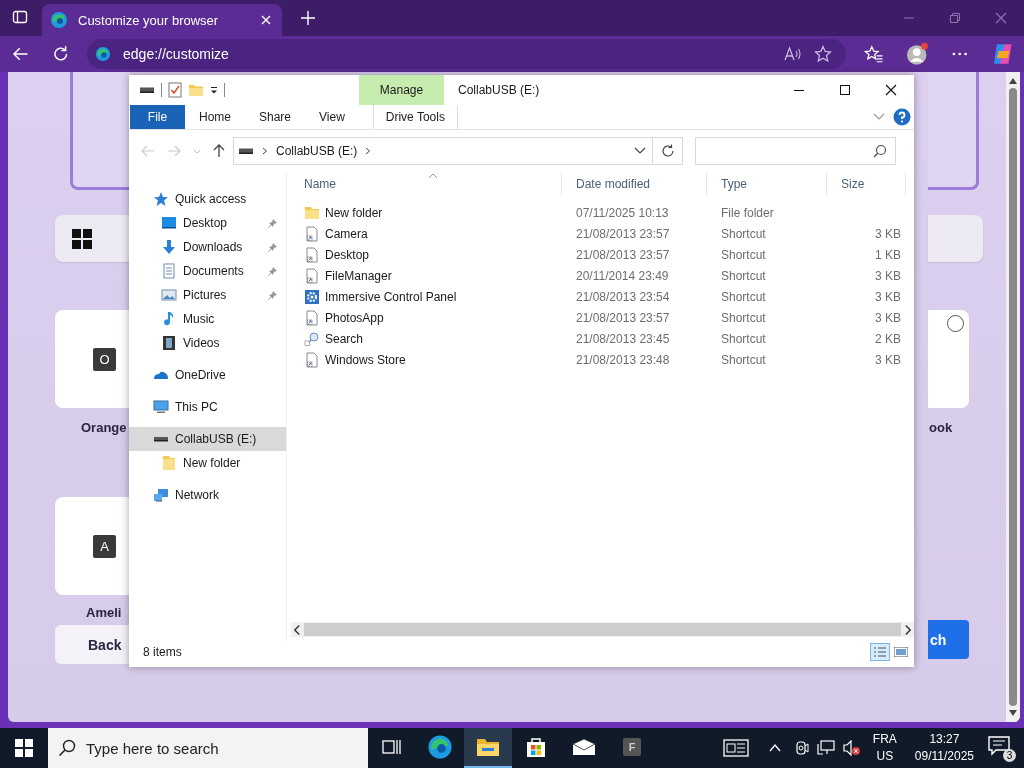 The width and height of the screenshot is (1024, 768). What do you see at coordinates (908, 629) in the screenshot?
I see `scroll-right-icon` at bounding box center [908, 629].